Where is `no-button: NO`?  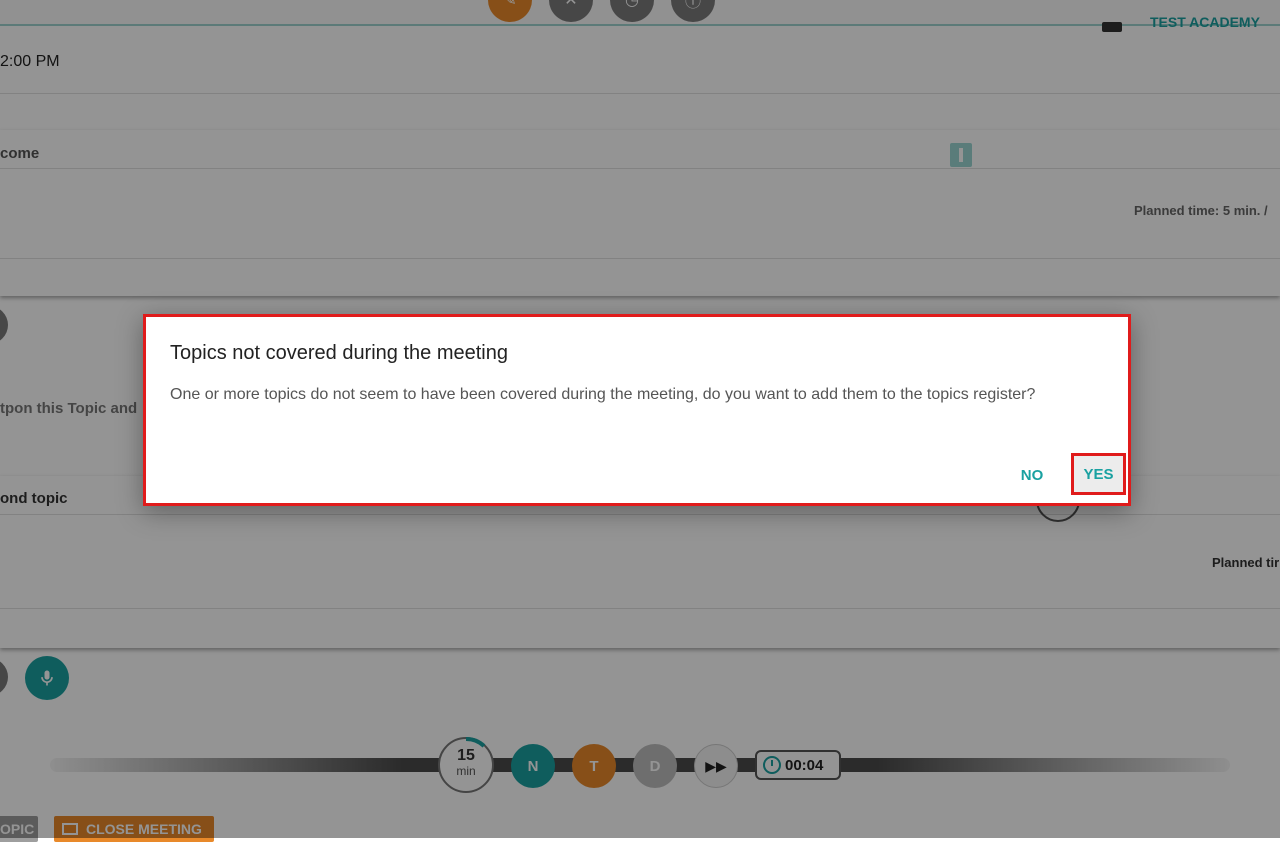 no-button: NO is located at coordinates (1032, 475).